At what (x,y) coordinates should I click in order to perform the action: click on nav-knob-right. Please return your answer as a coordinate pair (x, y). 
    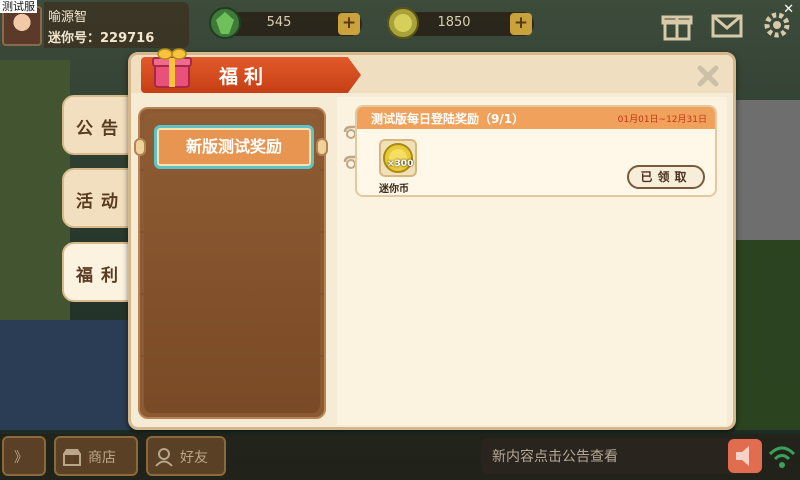
    Looking at the image, I should click on (322, 147).